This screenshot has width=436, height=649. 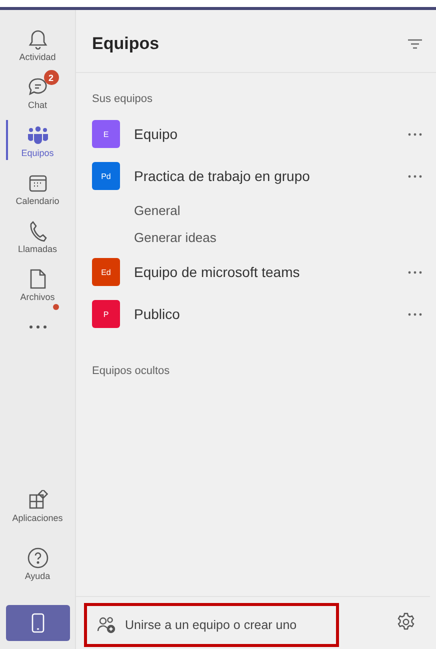 What do you see at coordinates (38, 39) in the screenshot?
I see `bell-icon` at bounding box center [38, 39].